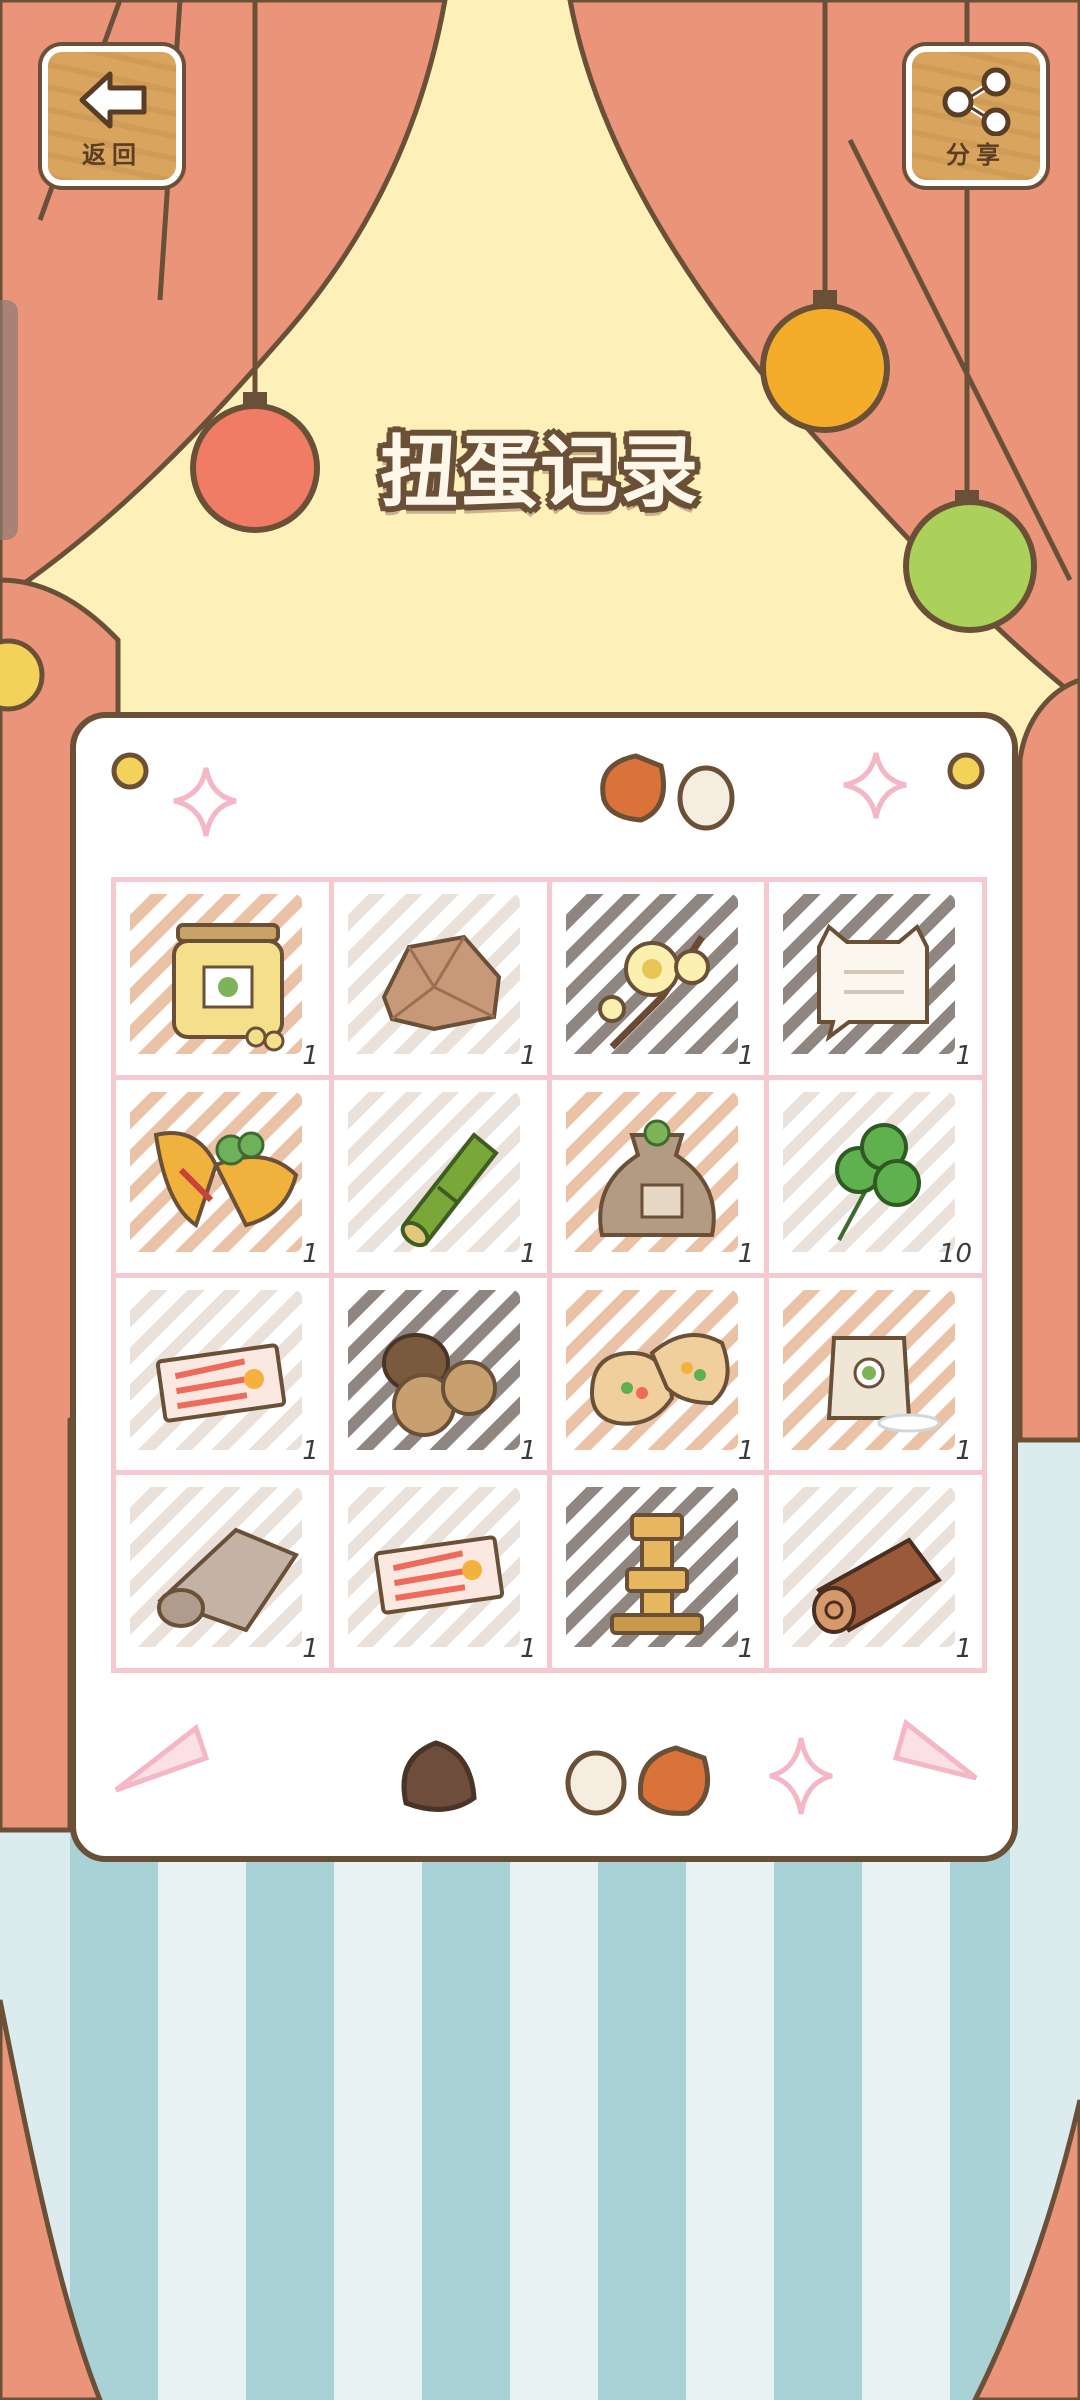 The height and width of the screenshot is (2400, 1080). What do you see at coordinates (113, 100) in the screenshot?
I see `arrow-left-icon` at bounding box center [113, 100].